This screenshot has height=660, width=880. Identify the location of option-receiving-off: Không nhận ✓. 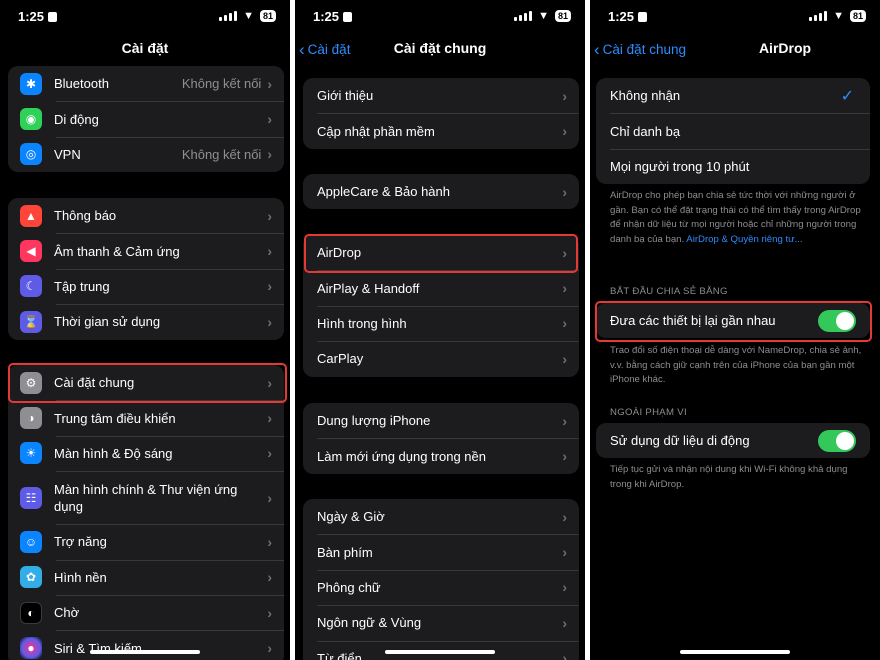
(733, 95).